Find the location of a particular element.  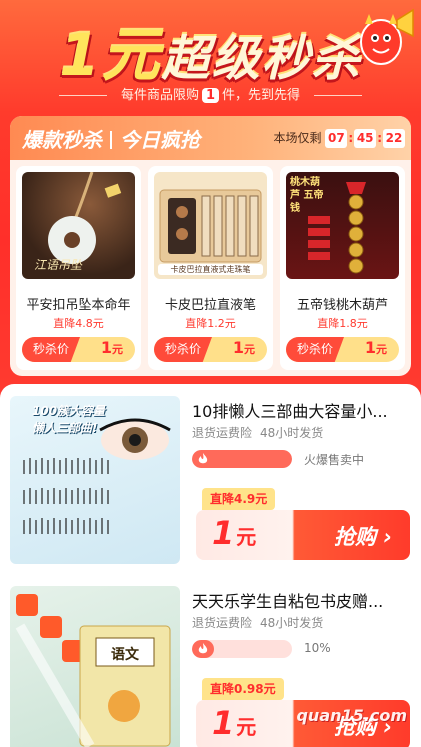

hero-subtitle: 每件商品限购 1 件，先到先得 is located at coordinates (210, 93).